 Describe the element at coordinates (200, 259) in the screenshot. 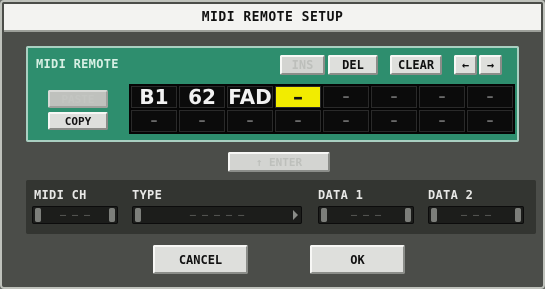

I see `cancel-button: CANCEL` at that location.